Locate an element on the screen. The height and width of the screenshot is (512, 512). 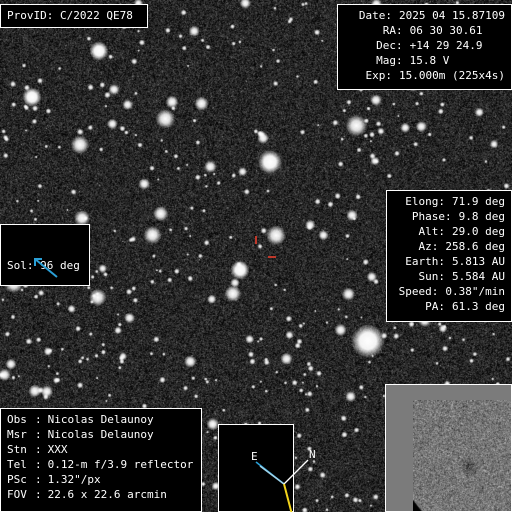
observation-value: 15.000m (225x4s) is located at coordinates (452, 75).